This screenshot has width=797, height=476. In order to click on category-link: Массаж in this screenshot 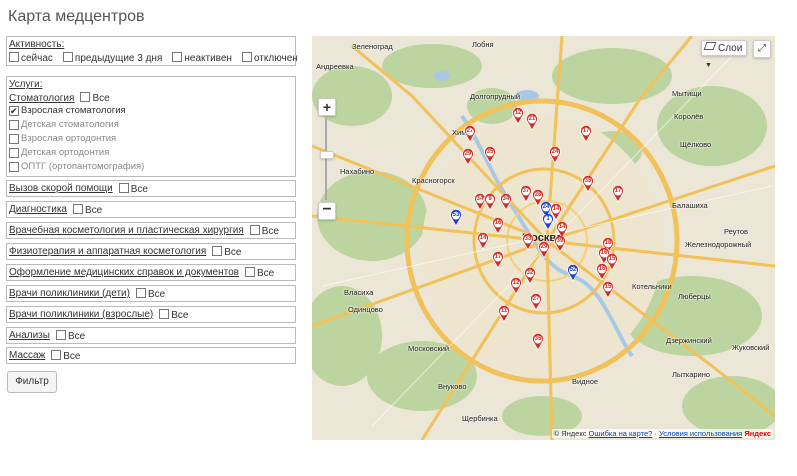, I will do `click(27, 355)`.